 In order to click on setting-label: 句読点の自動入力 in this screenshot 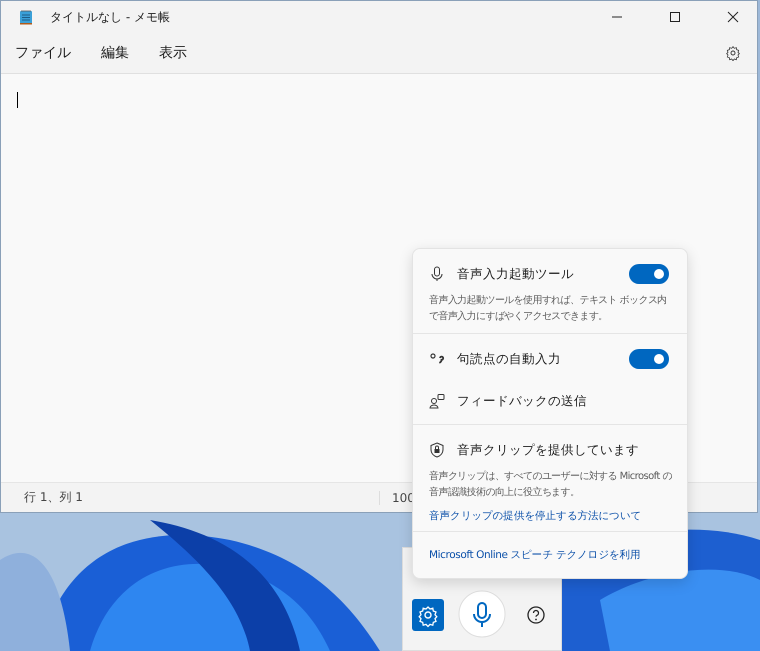, I will do `click(509, 359)`.